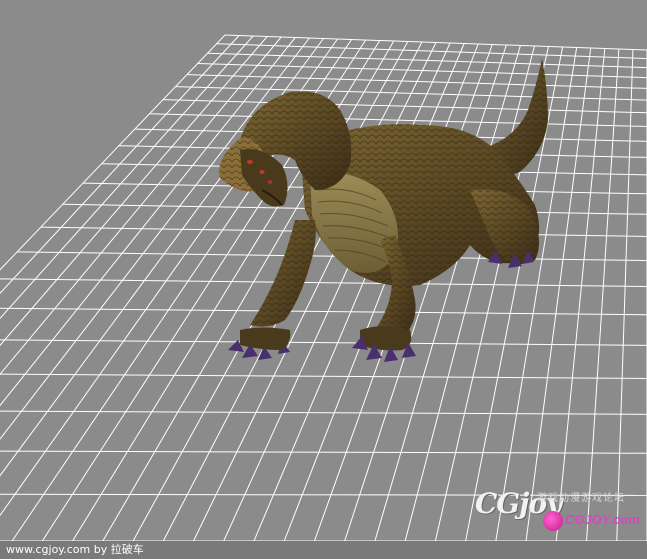 The width and height of the screenshot is (647, 559). I want to click on status-bar: www.cgjoy.com by 拉破车, so click(323, 550).